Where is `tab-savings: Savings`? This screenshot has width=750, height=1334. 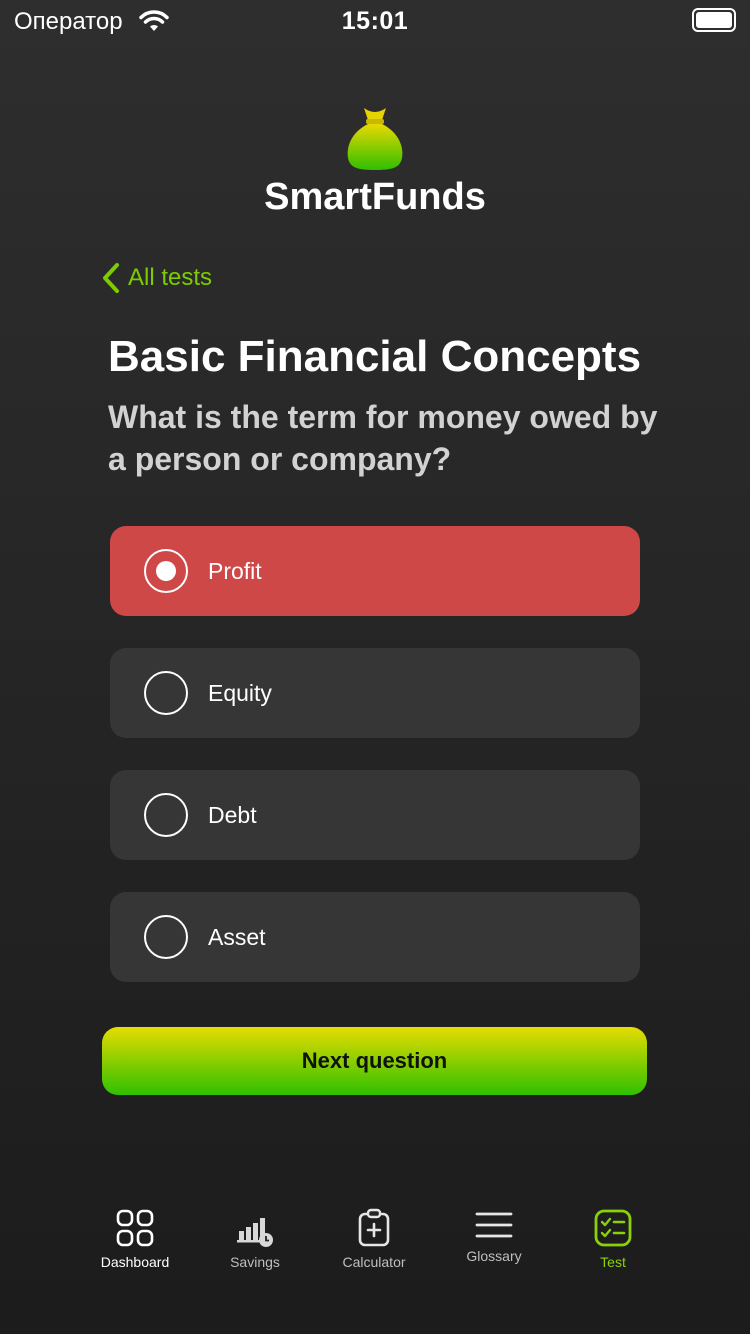
tab-savings: Savings is located at coordinates (255, 1234).